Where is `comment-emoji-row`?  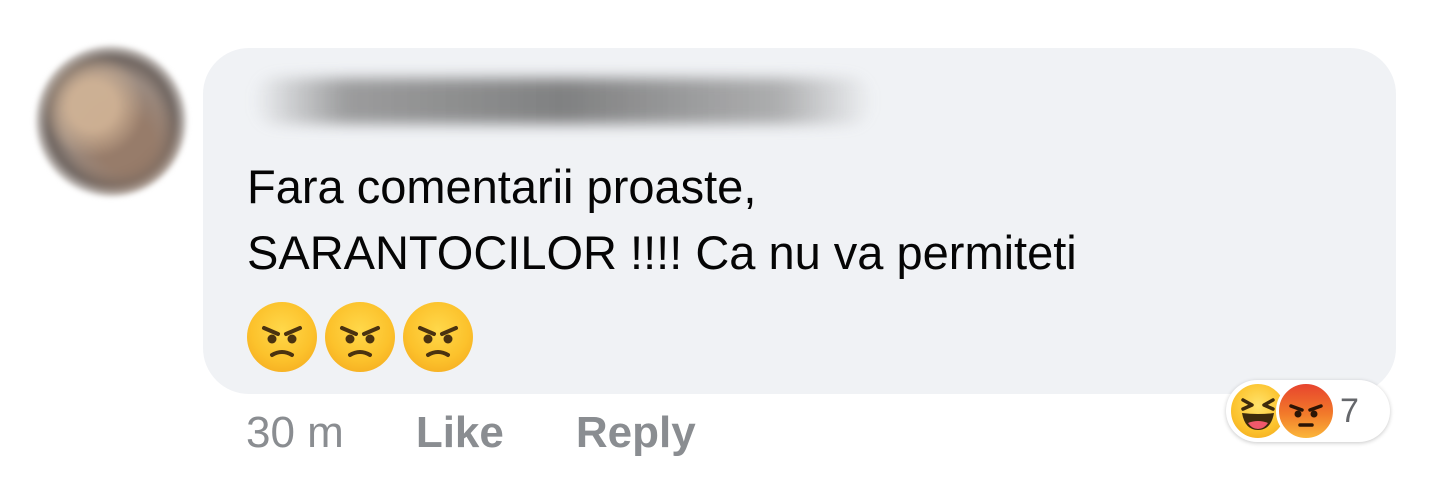 comment-emoji-row is located at coordinates (360, 337).